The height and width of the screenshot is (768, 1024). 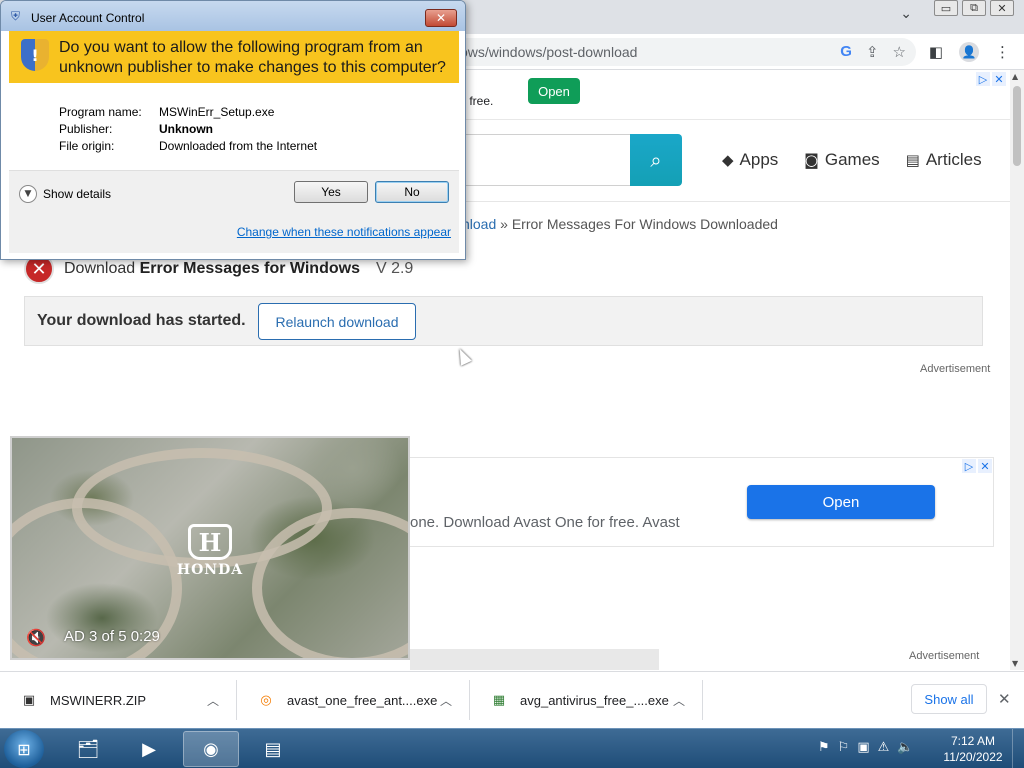 What do you see at coordinates (936, 52) in the screenshot?
I see `side-panel-icon: ◧` at bounding box center [936, 52].